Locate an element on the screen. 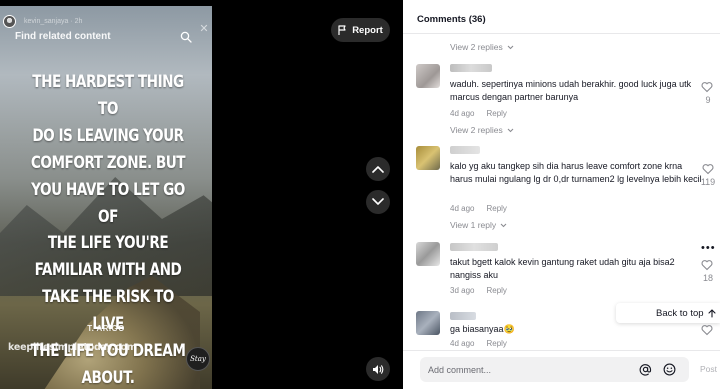 The image size is (720, 389). flag-icon is located at coordinates (342, 30).